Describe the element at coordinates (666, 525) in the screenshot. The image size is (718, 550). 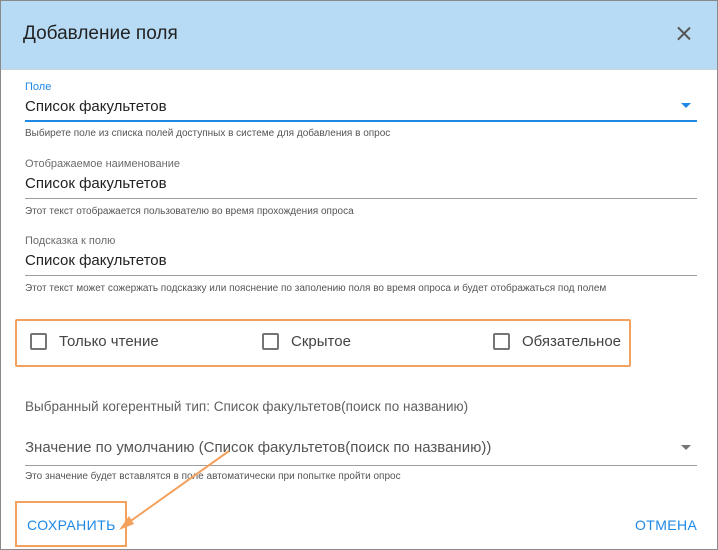
I see `cancel-button: ОТМЕНА` at that location.